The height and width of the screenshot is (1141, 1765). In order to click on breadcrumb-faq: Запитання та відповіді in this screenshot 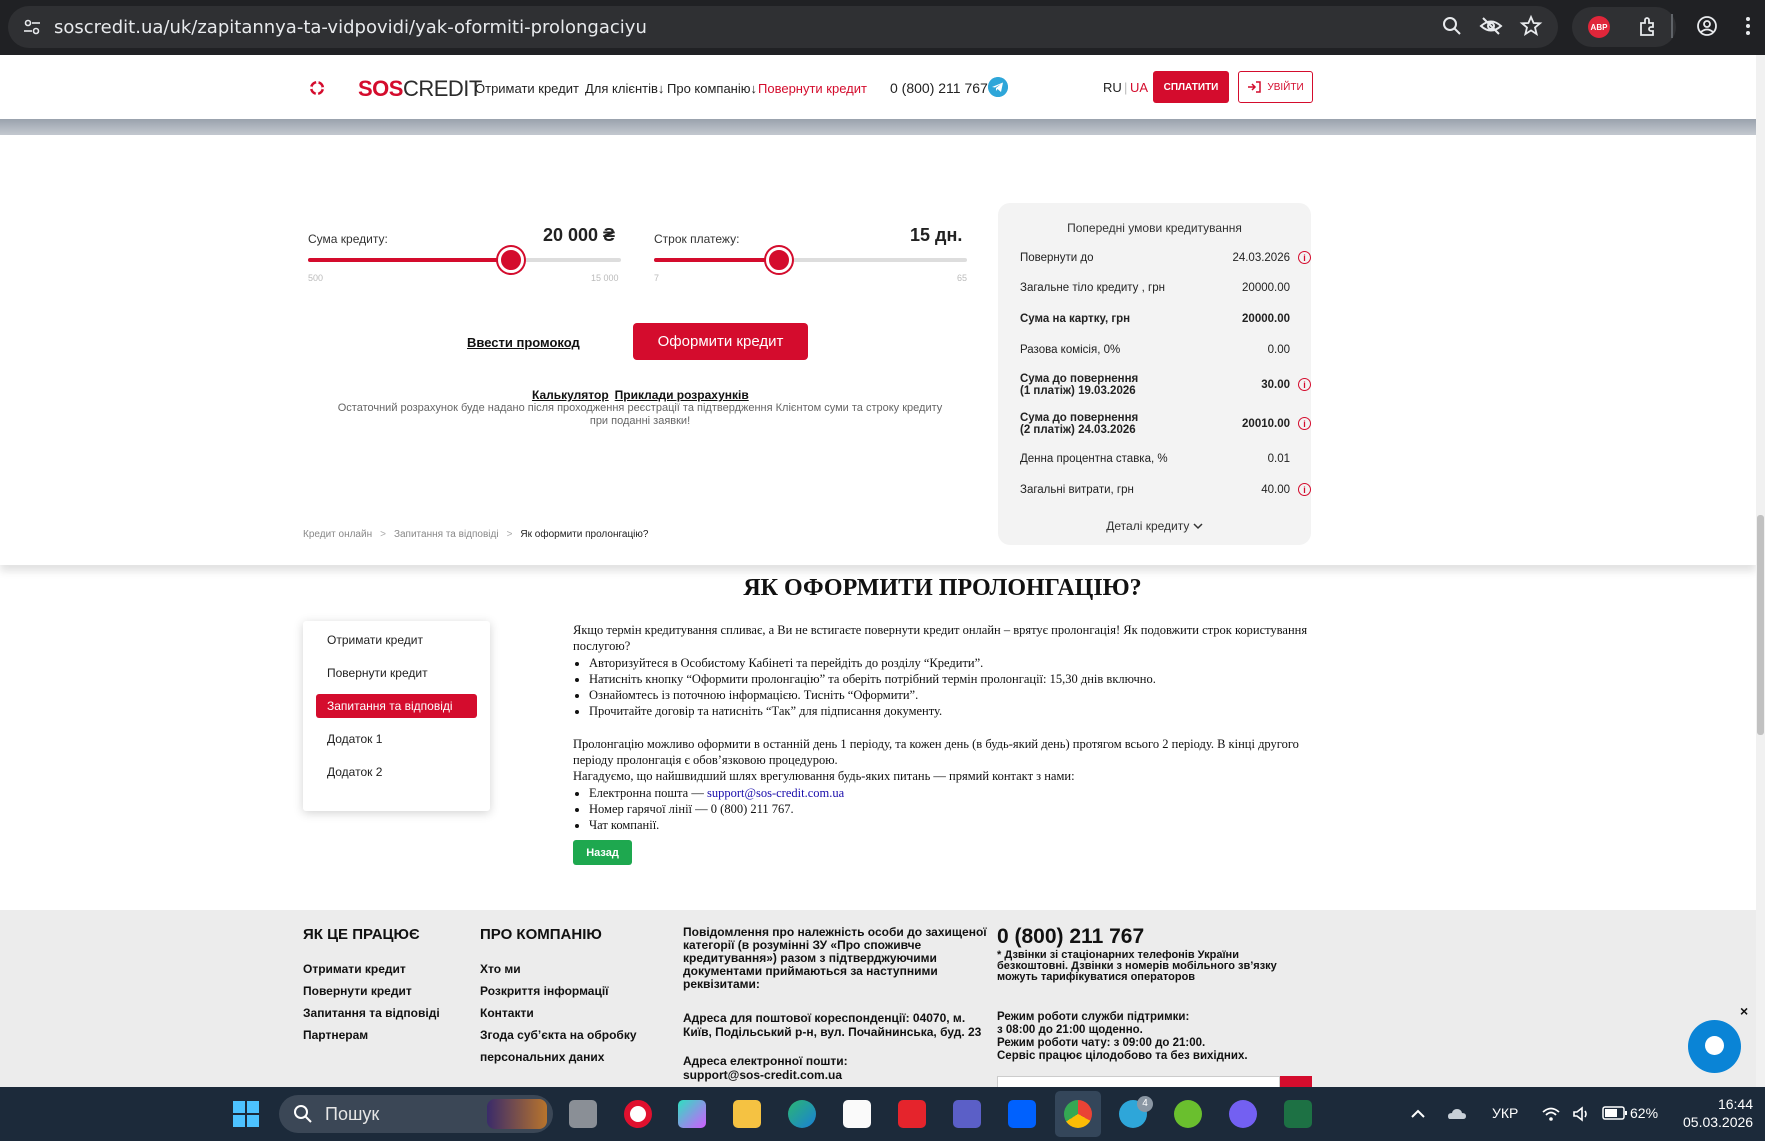, I will do `click(446, 534)`.